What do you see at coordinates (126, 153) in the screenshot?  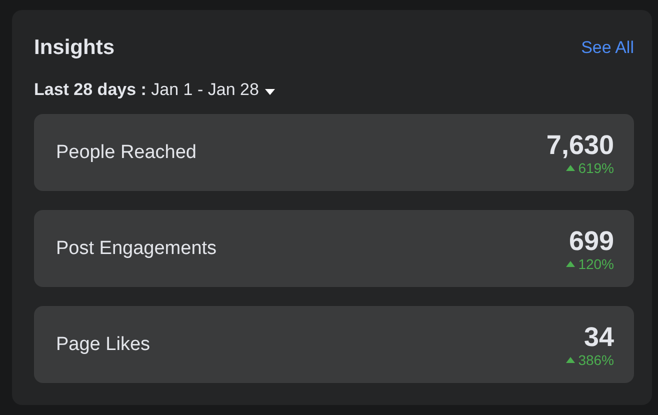 I see `metric-label: People Reached` at bounding box center [126, 153].